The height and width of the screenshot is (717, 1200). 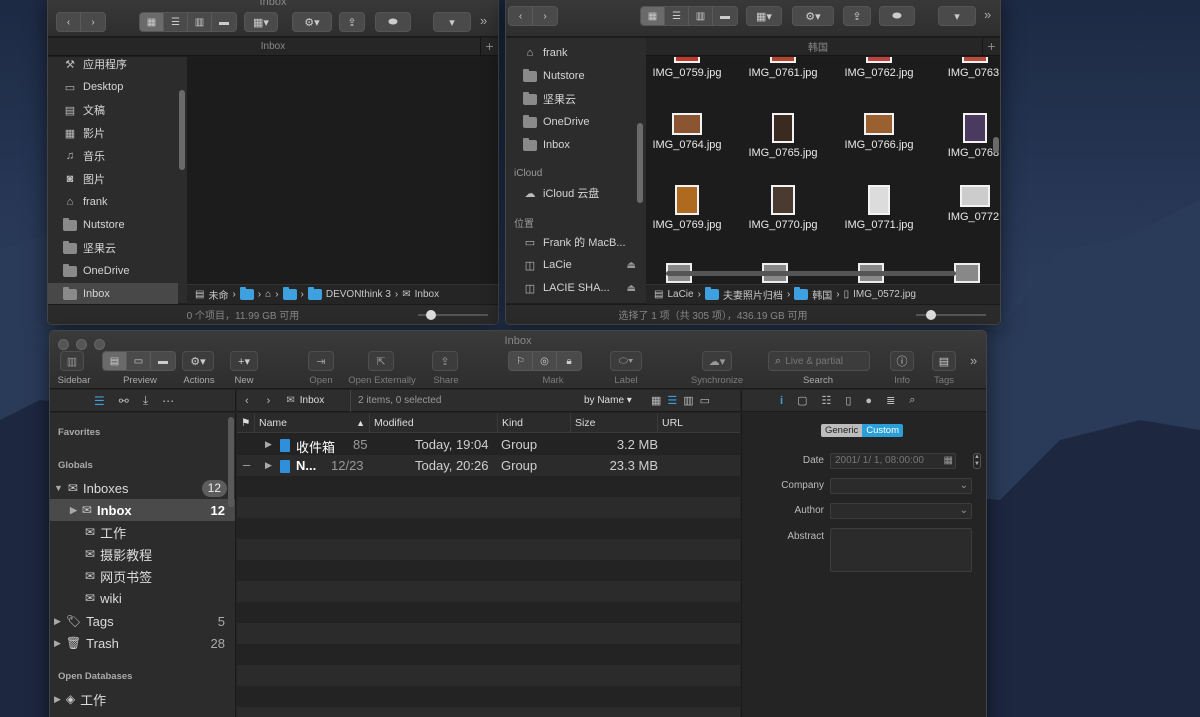 What do you see at coordinates (753, 294) in the screenshot?
I see `path-item: 夫妻照片归档` at bounding box center [753, 294].